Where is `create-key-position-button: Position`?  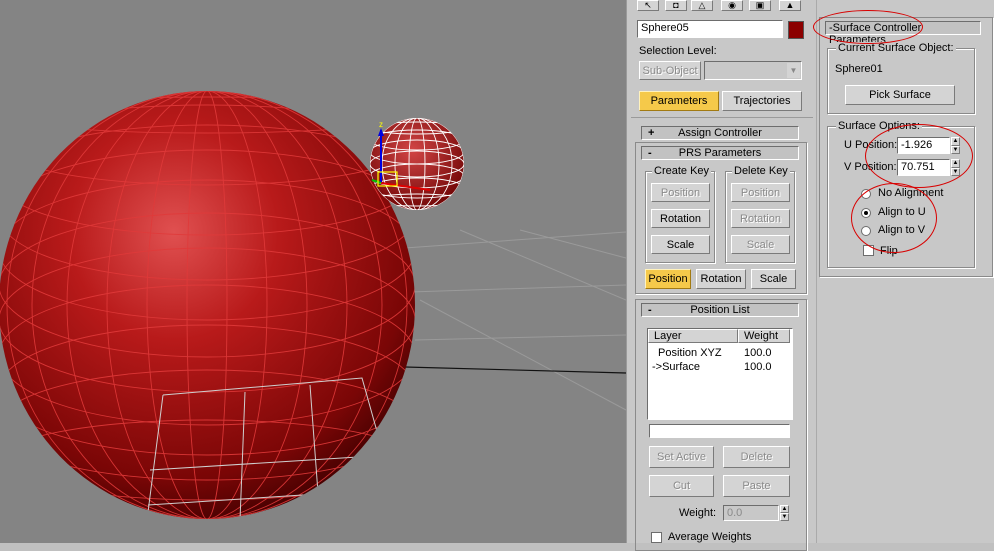
create-key-position-button: Position is located at coordinates (680, 192).